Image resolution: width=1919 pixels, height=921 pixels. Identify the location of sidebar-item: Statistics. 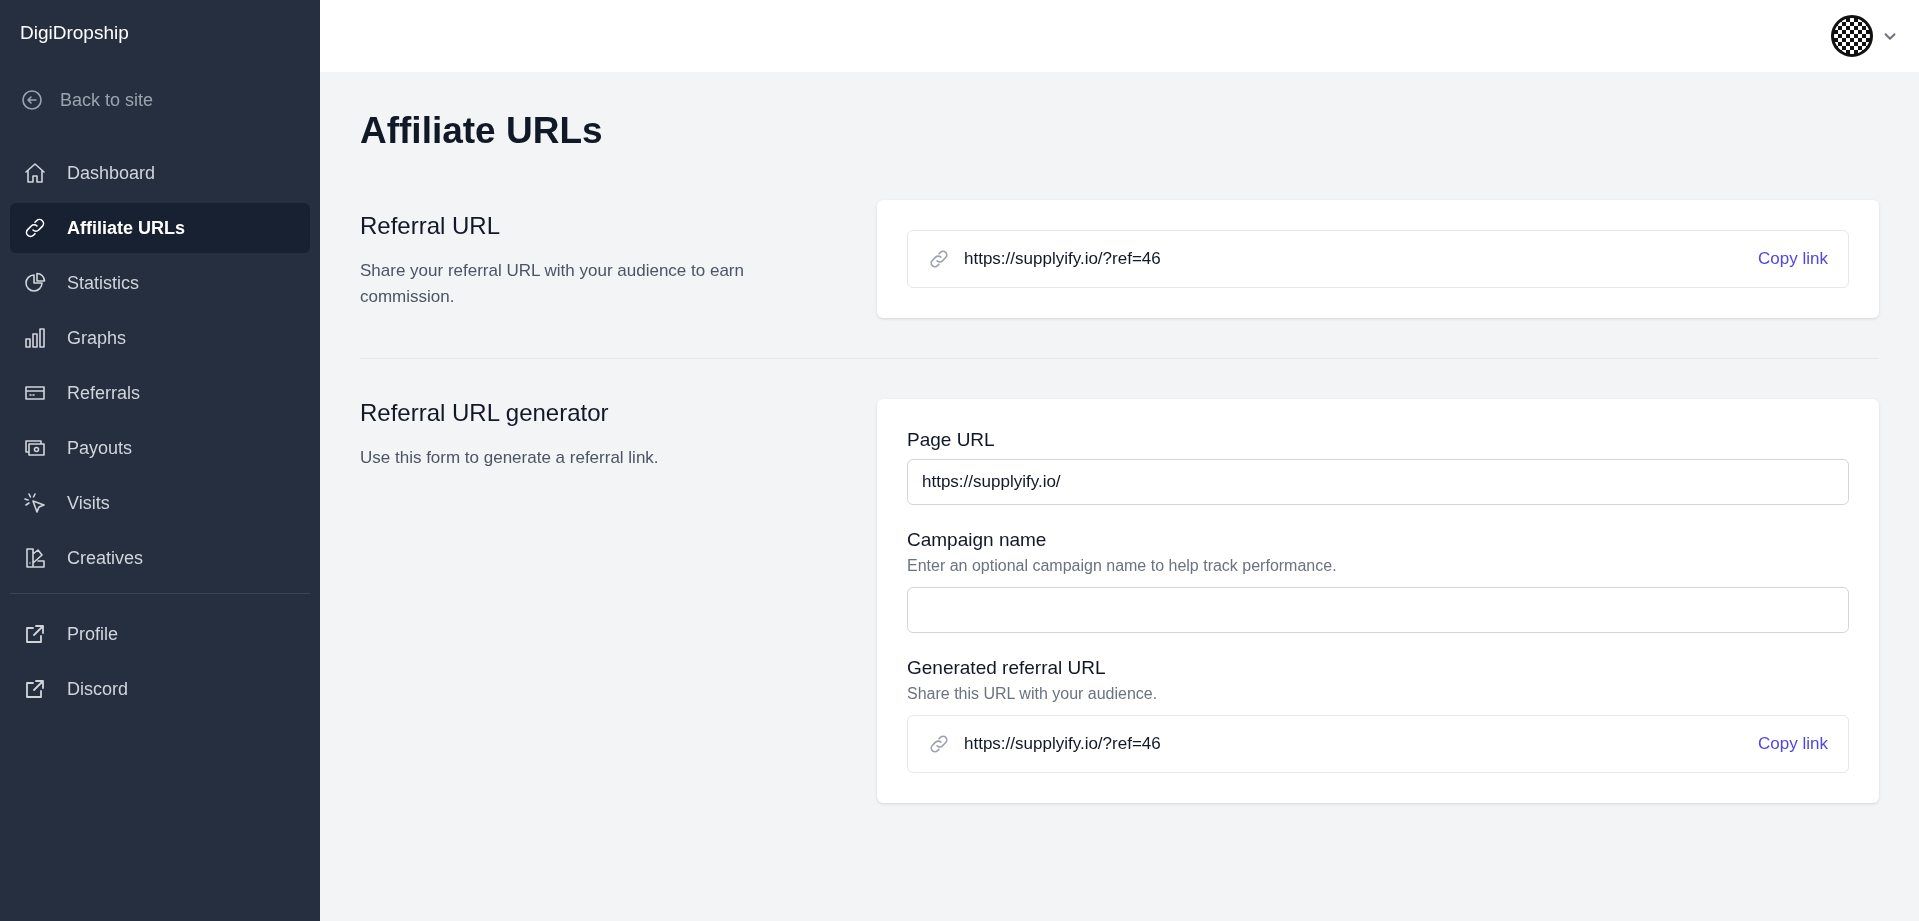
(160, 283).